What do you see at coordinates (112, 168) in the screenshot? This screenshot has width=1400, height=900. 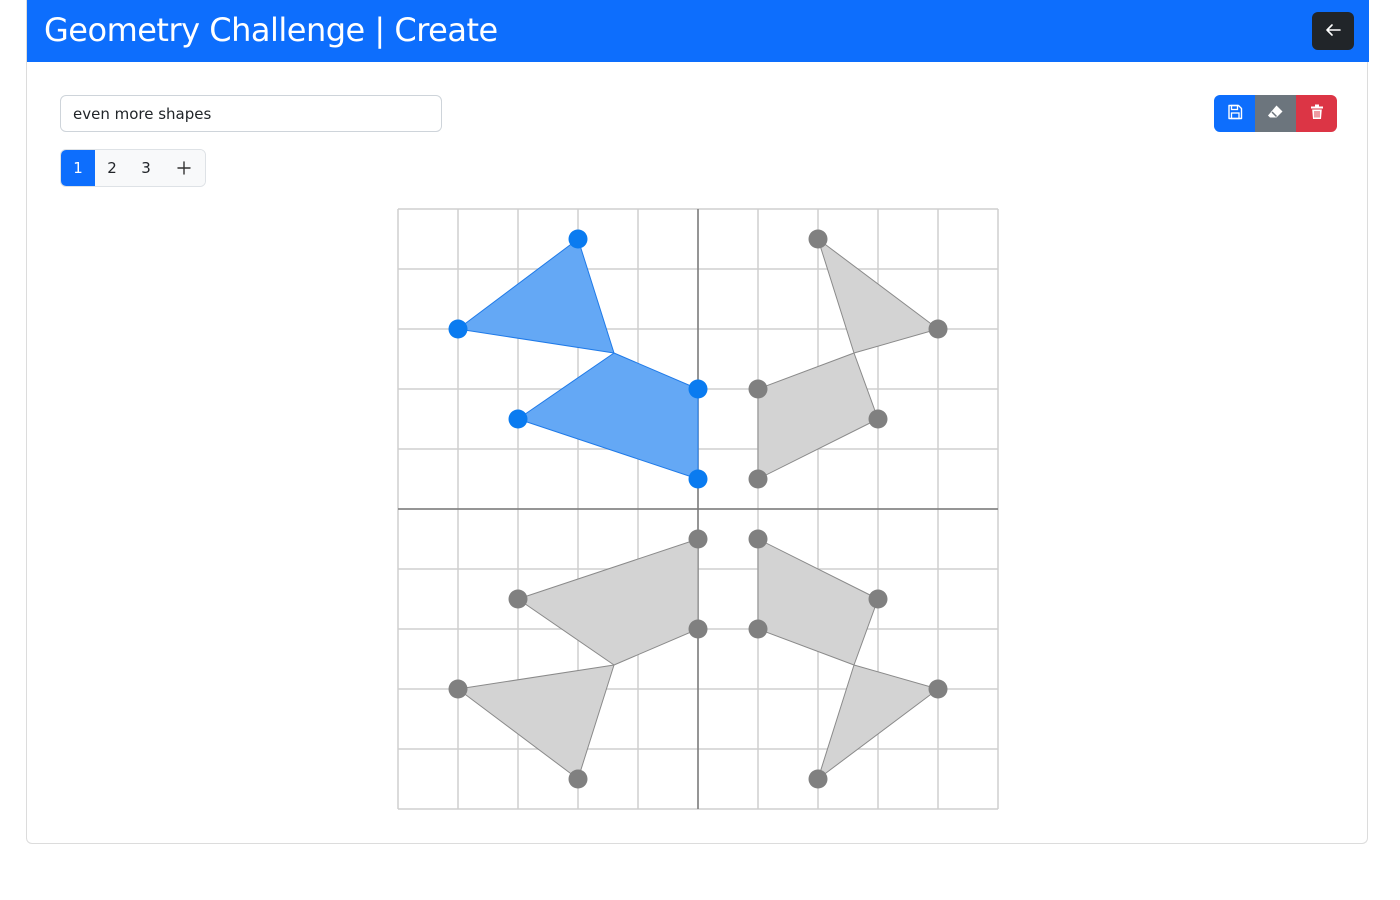 I see `page-tab-2: 2` at bounding box center [112, 168].